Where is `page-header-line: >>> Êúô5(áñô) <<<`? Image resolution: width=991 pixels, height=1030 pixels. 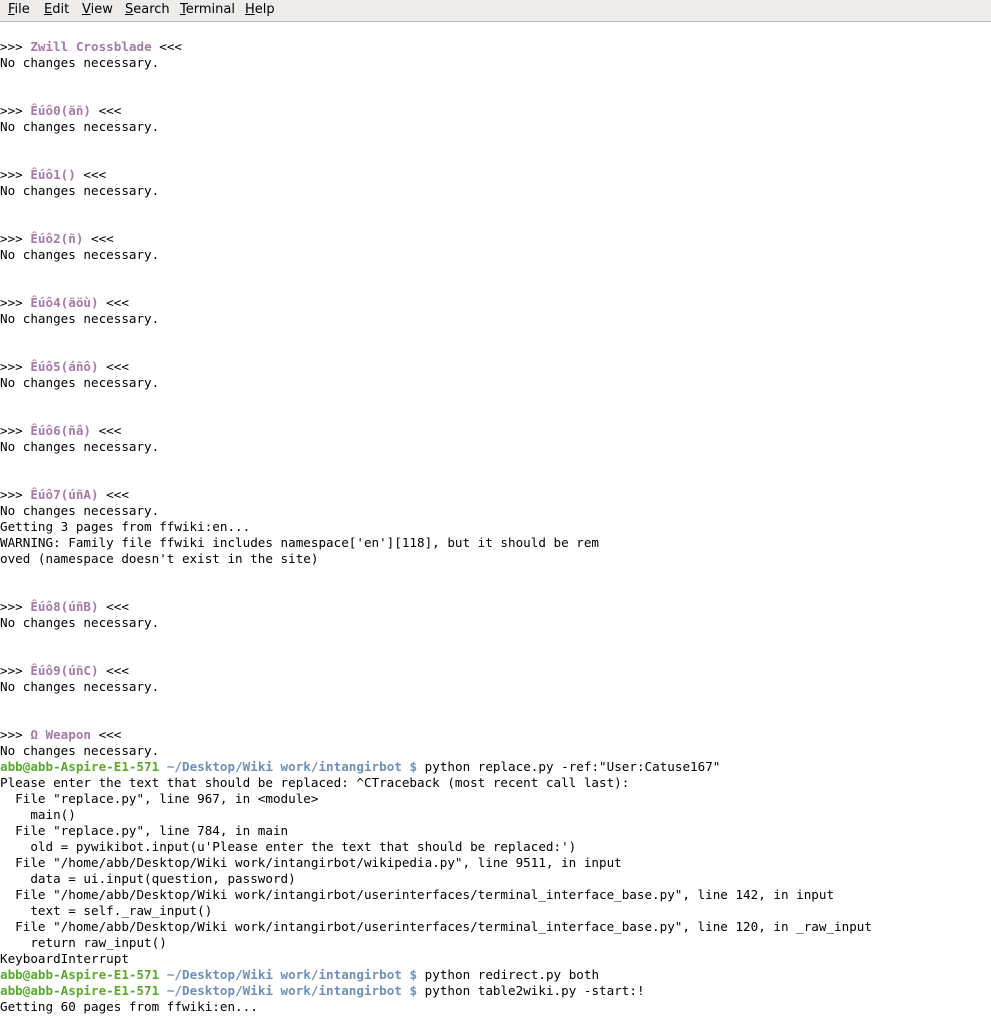
page-header-line: >>> Êúô5(áñô) <<< is located at coordinates (64, 366).